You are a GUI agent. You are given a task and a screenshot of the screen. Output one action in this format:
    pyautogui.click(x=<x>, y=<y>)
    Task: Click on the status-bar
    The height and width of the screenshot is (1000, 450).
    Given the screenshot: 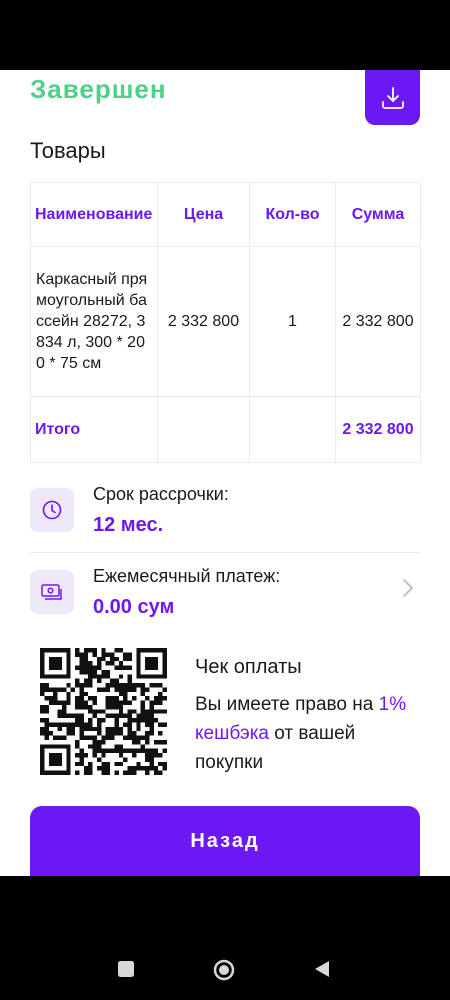 What is the action you would take?
    pyautogui.click(x=225, y=35)
    